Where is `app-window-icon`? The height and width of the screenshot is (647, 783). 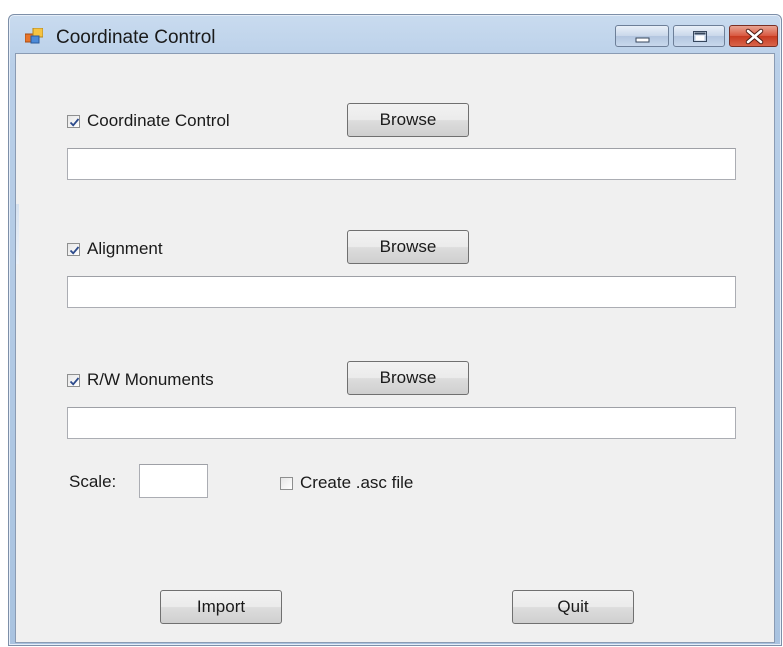 app-window-icon is located at coordinates (34, 35).